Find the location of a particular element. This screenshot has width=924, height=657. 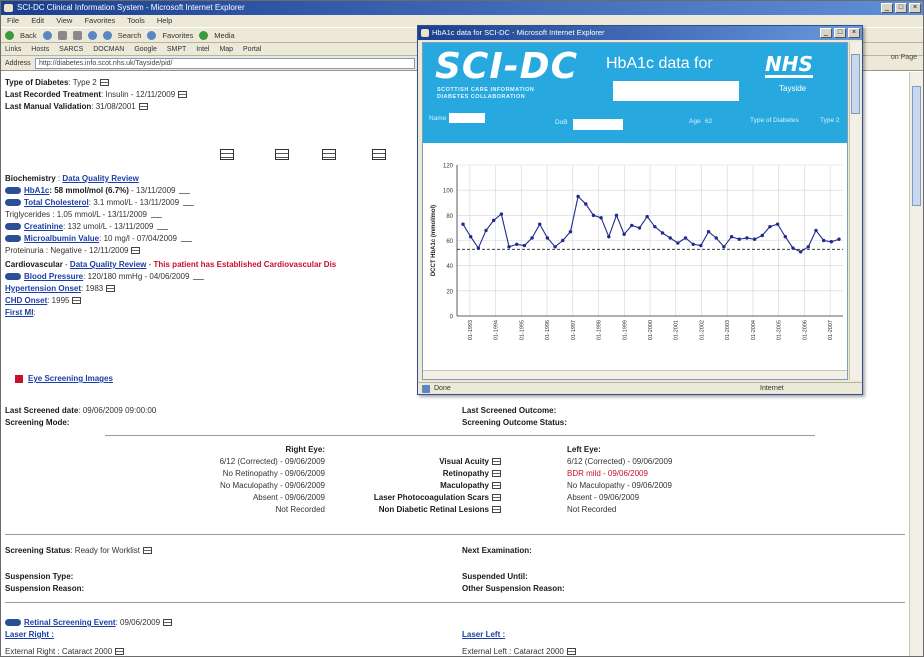

favorites-button: Favorites is located at coordinates (177, 35).